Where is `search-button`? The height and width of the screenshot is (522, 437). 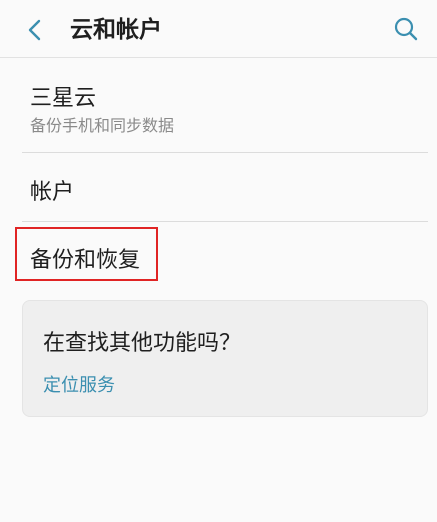 search-button is located at coordinates (406, 29).